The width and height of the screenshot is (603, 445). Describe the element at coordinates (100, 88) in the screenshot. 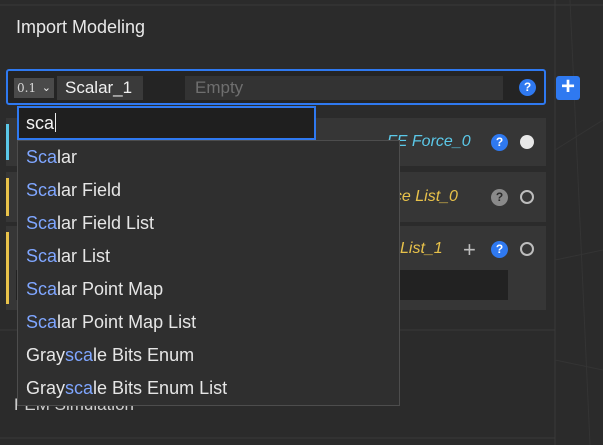

I see `parameter-name-field: Scalar_1` at that location.